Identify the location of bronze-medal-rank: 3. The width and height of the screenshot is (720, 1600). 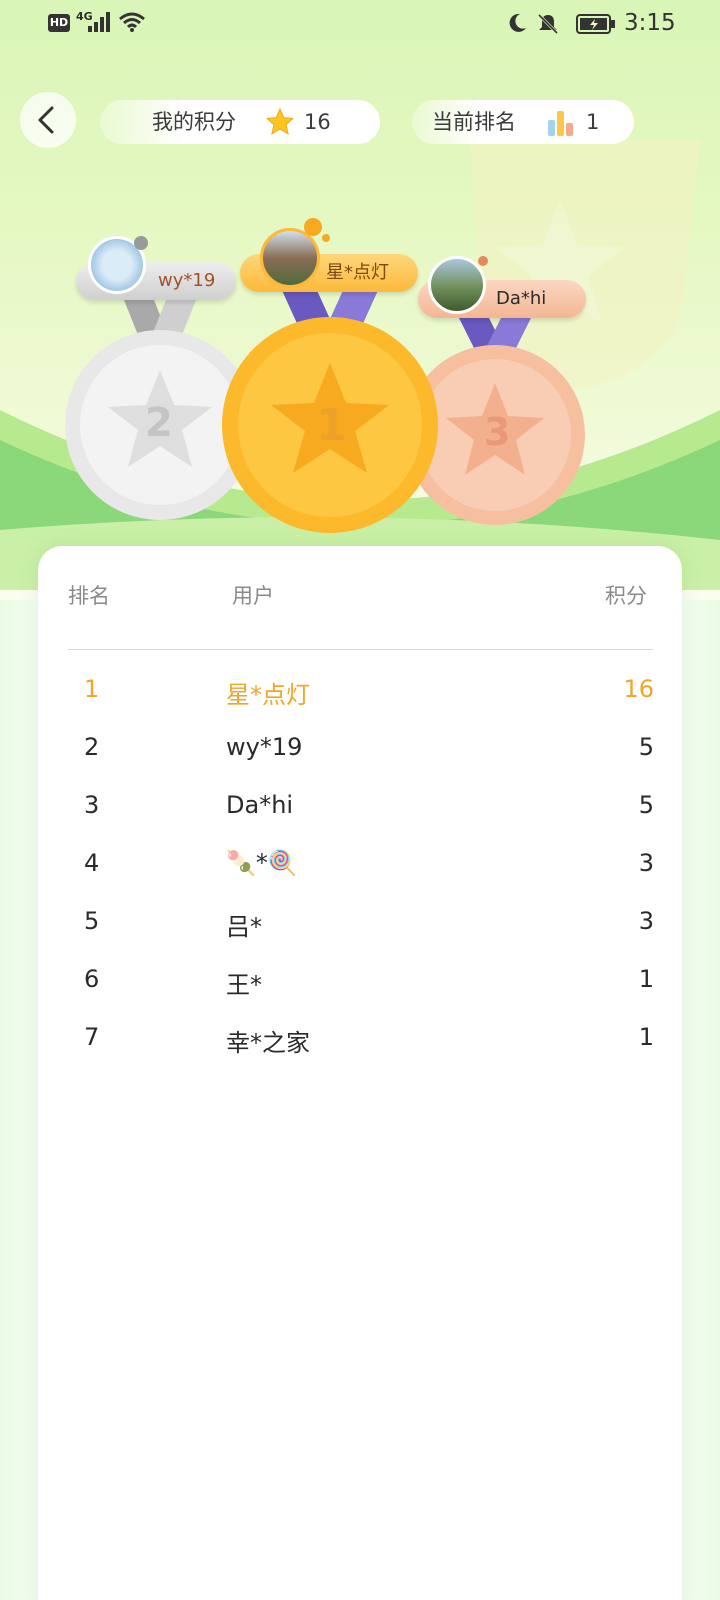
(497, 432).